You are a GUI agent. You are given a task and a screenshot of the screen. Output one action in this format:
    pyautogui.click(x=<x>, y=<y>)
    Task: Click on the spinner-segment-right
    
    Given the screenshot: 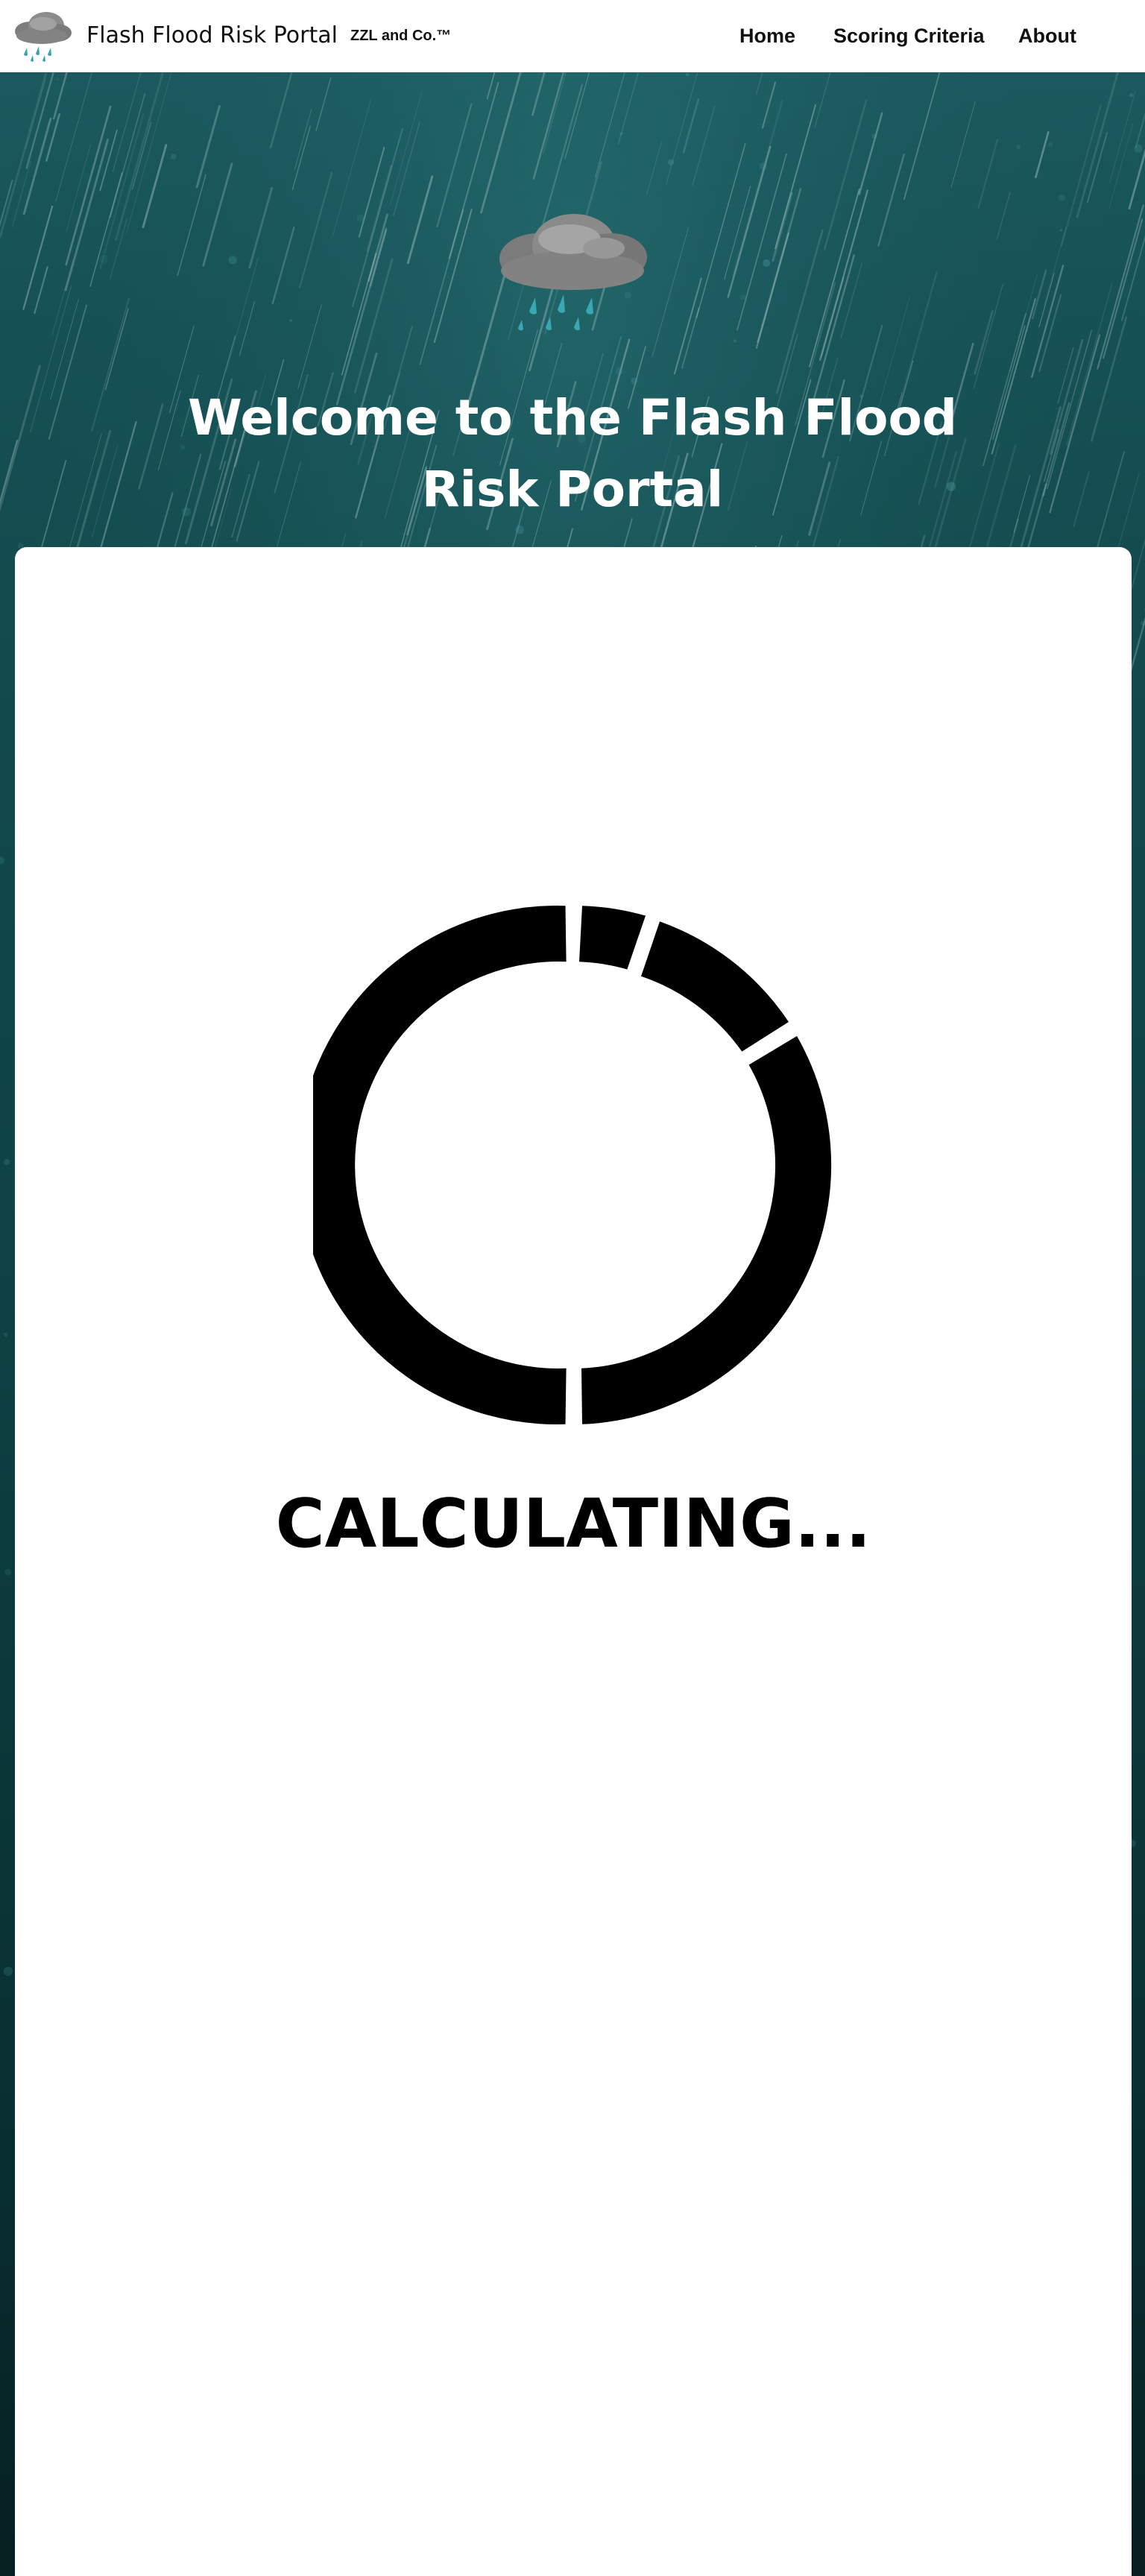 What is the action you would take?
    pyautogui.click(x=707, y=1230)
    